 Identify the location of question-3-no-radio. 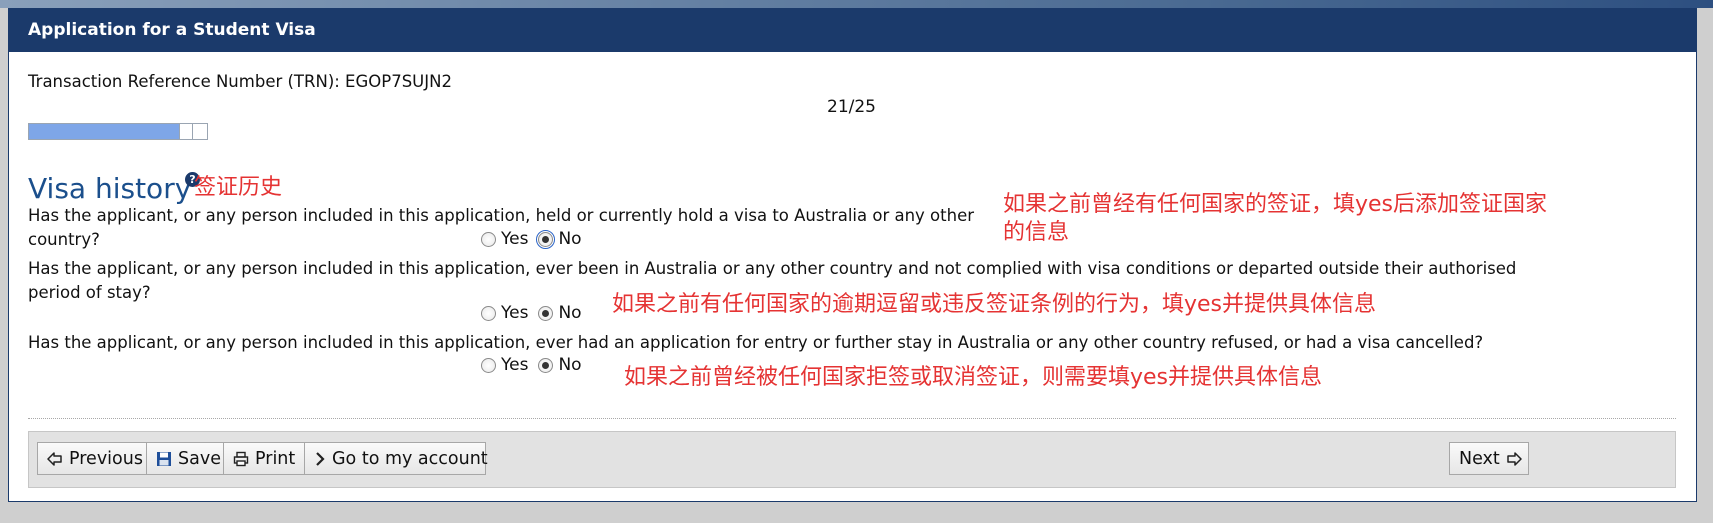
(546, 365).